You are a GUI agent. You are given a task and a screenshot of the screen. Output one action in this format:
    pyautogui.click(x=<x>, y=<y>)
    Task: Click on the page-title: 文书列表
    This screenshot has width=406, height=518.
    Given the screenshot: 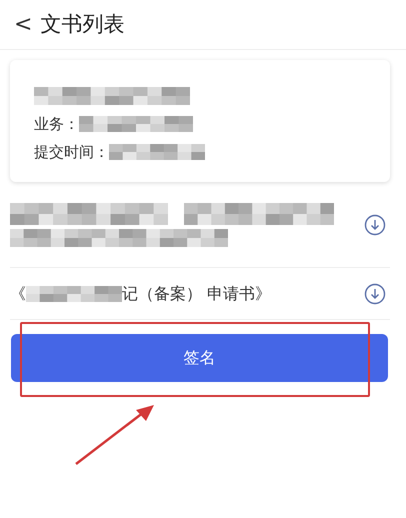 What is the action you would take?
    pyautogui.click(x=82, y=24)
    